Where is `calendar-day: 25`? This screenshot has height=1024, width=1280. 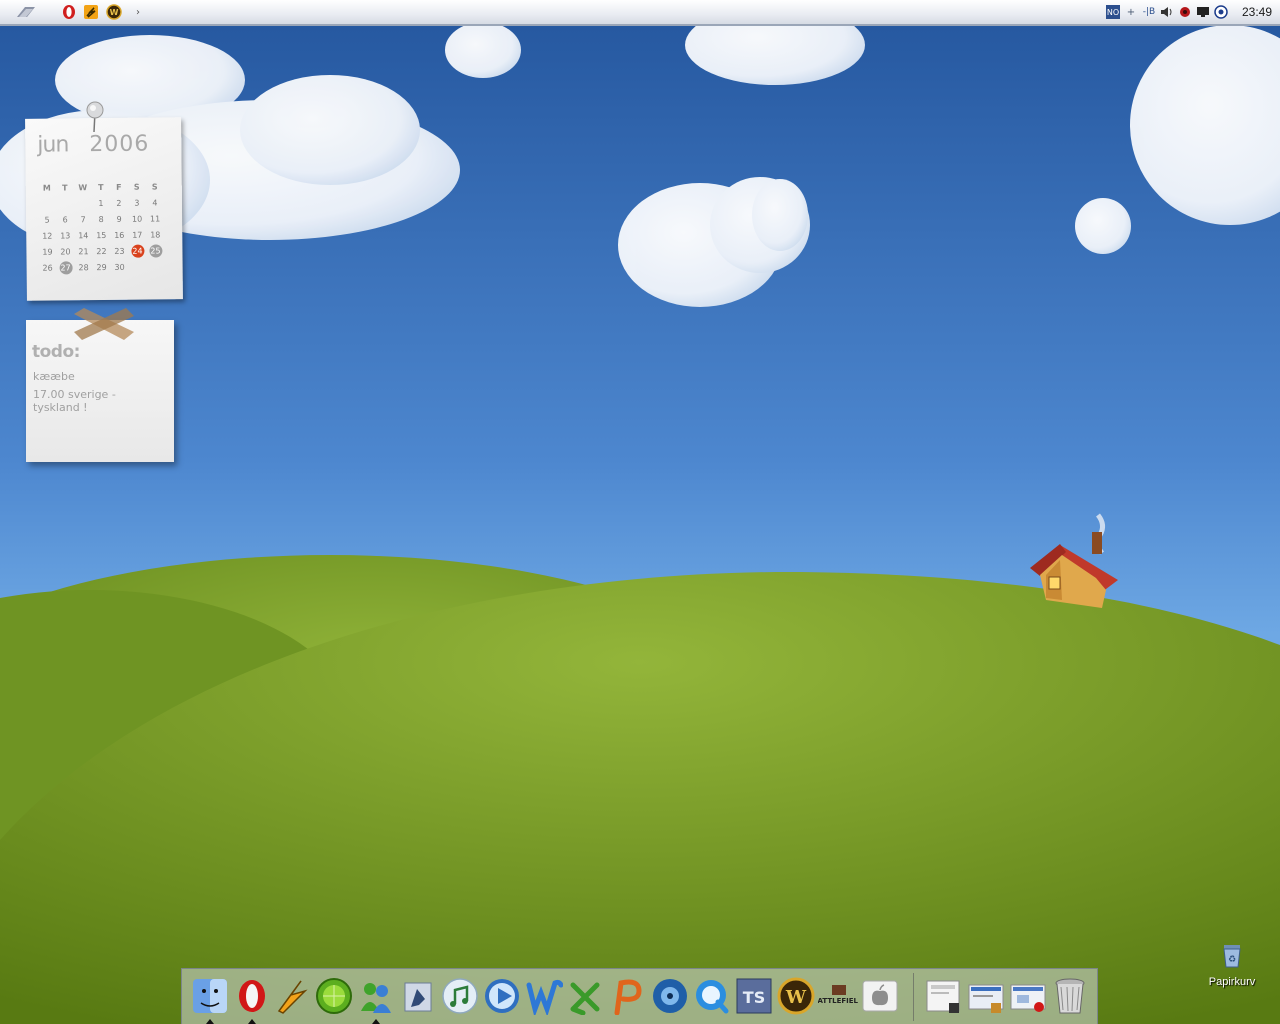 calendar-day: 25 is located at coordinates (155, 251).